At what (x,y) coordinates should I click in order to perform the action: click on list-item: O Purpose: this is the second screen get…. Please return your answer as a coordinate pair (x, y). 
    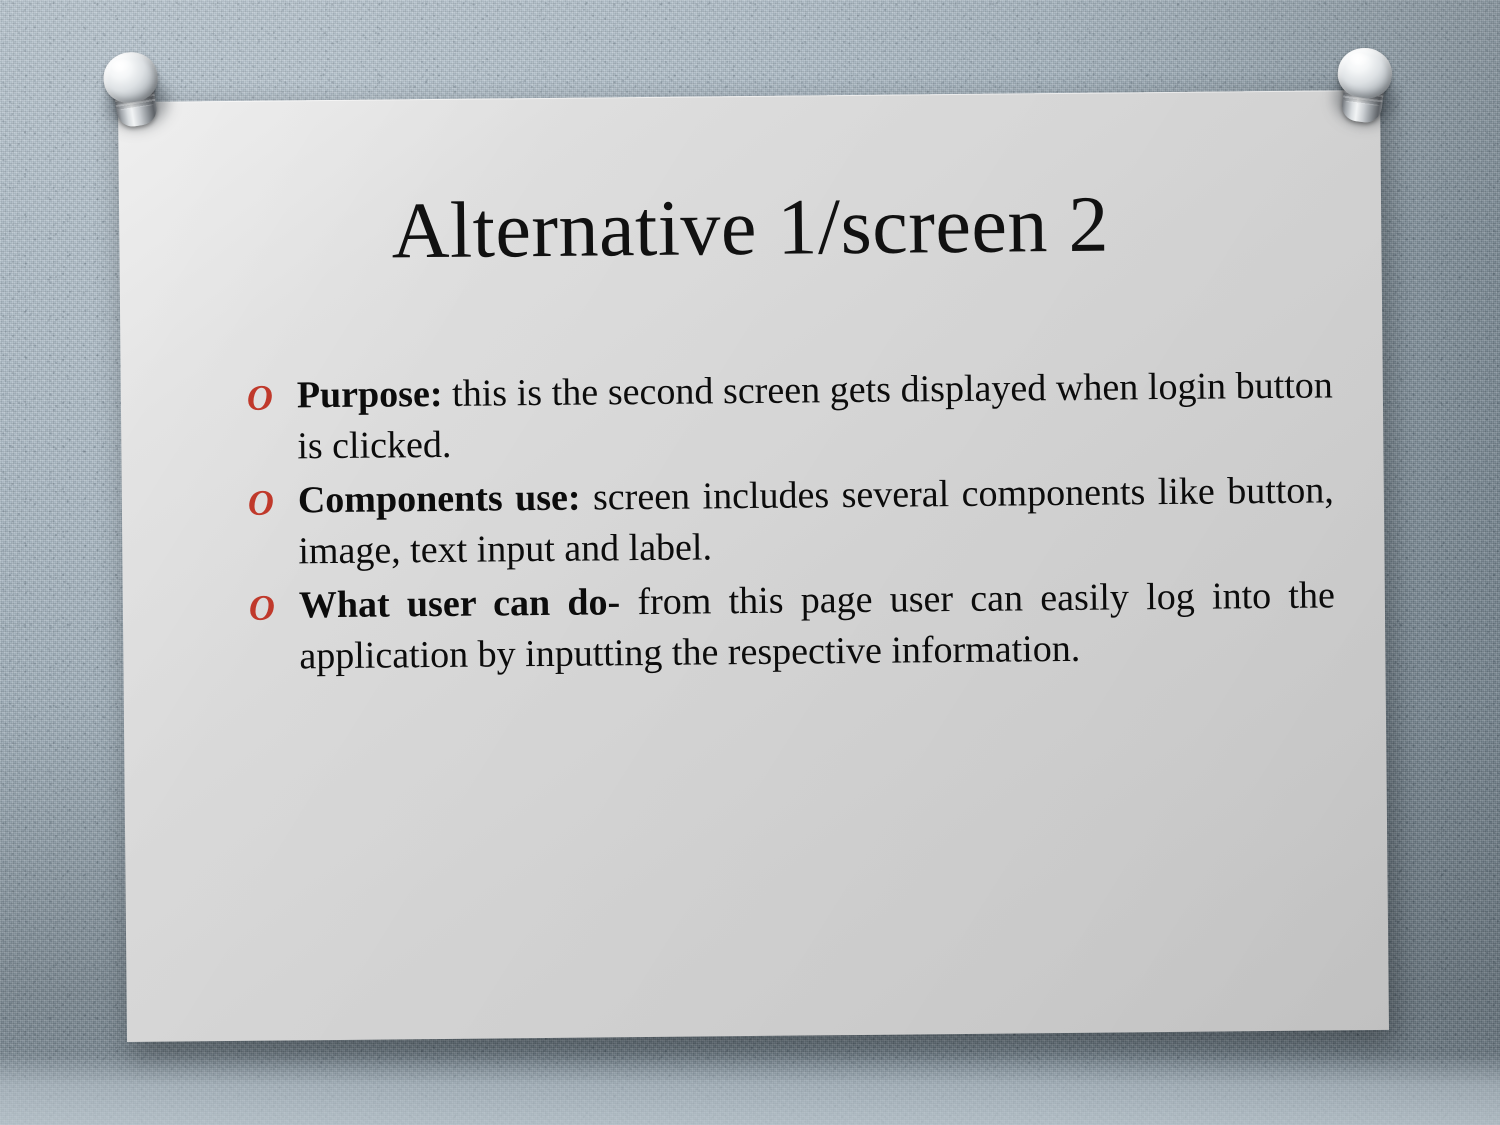
    Looking at the image, I should click on (788, 416).